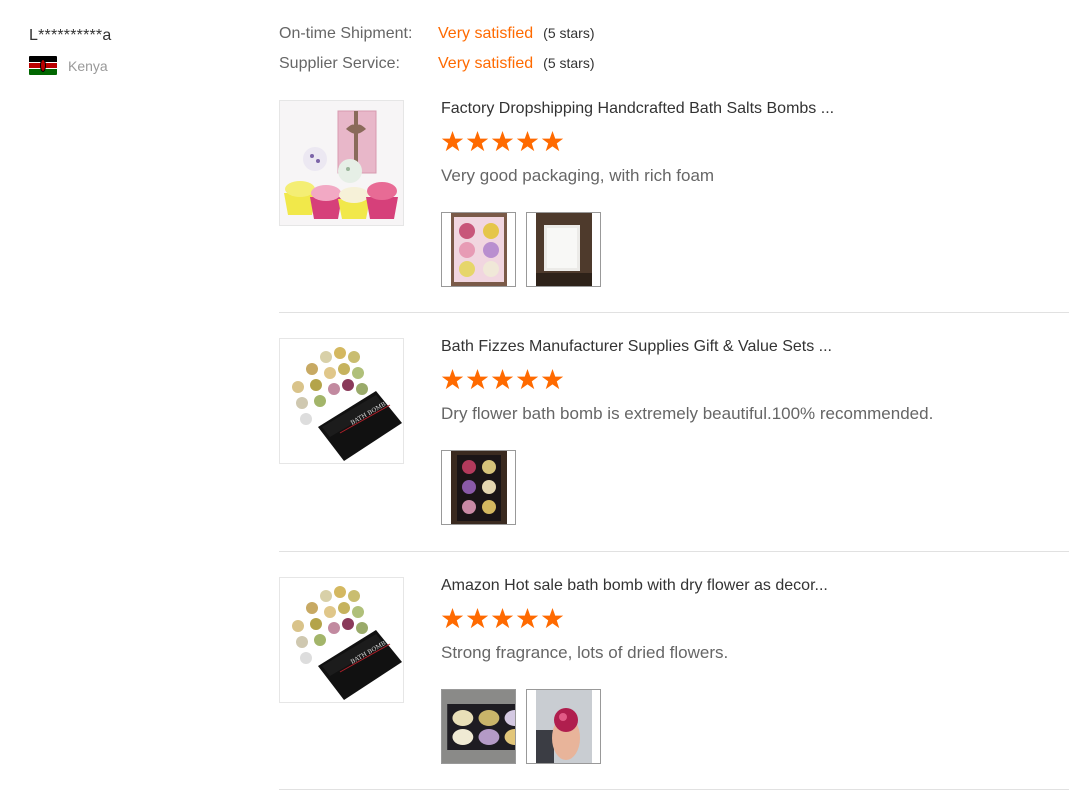 The width and height of the screenshot is (1069, 791). I want to click on product-thumbnail, so click(341, 163).